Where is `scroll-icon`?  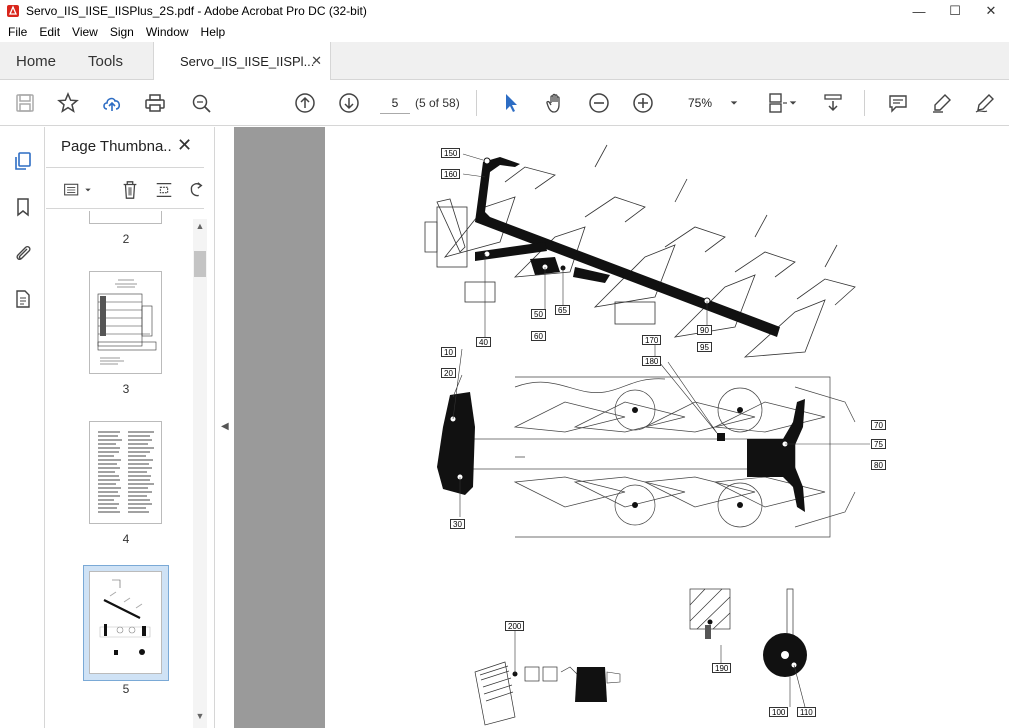 scroll-icon is located at coordinates (833, 103).